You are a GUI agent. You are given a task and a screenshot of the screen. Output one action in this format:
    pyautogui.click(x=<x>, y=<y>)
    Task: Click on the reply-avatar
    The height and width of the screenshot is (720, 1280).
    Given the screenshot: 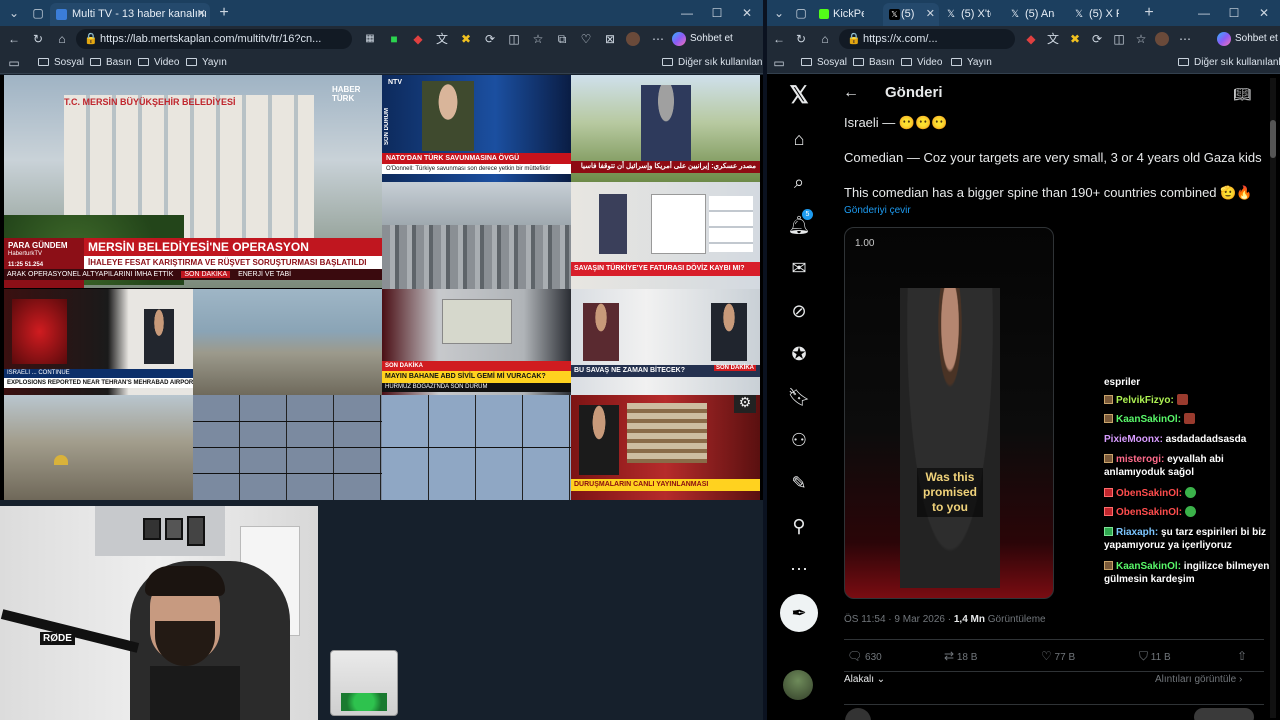 What is the action you would take?
    pyautogui.click(x=858, y=714)
    